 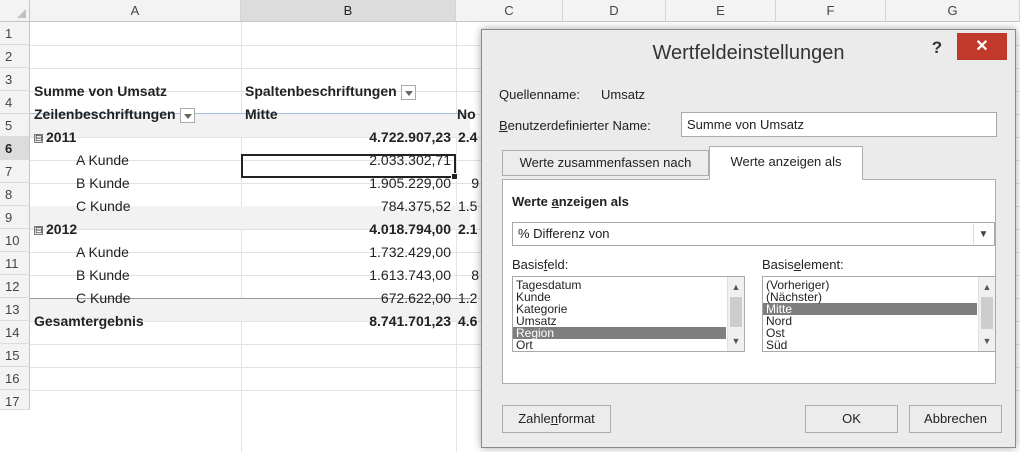 What do you see at coordinates (556, 419) in the screenshot?
I see `number-format-button: Zahlenformat` at bounding box center [556, 419].